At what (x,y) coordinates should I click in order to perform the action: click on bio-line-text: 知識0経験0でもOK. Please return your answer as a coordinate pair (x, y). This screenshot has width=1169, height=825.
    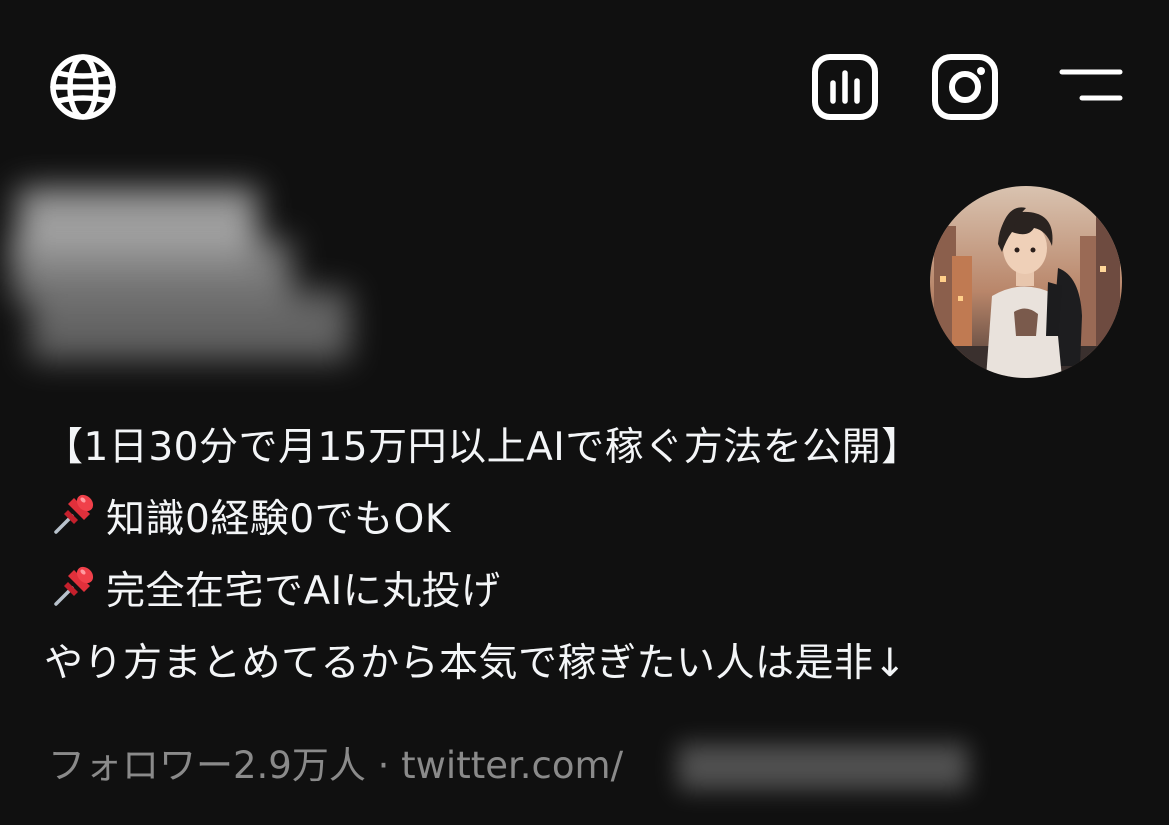
    Looking at the image, I should click on (278, 519).